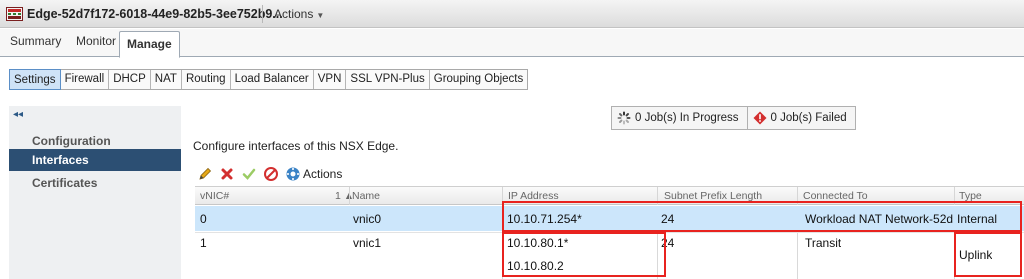 This screenshot has width=1024, height=279. I want to click on disable-icon, so click(271, 174).